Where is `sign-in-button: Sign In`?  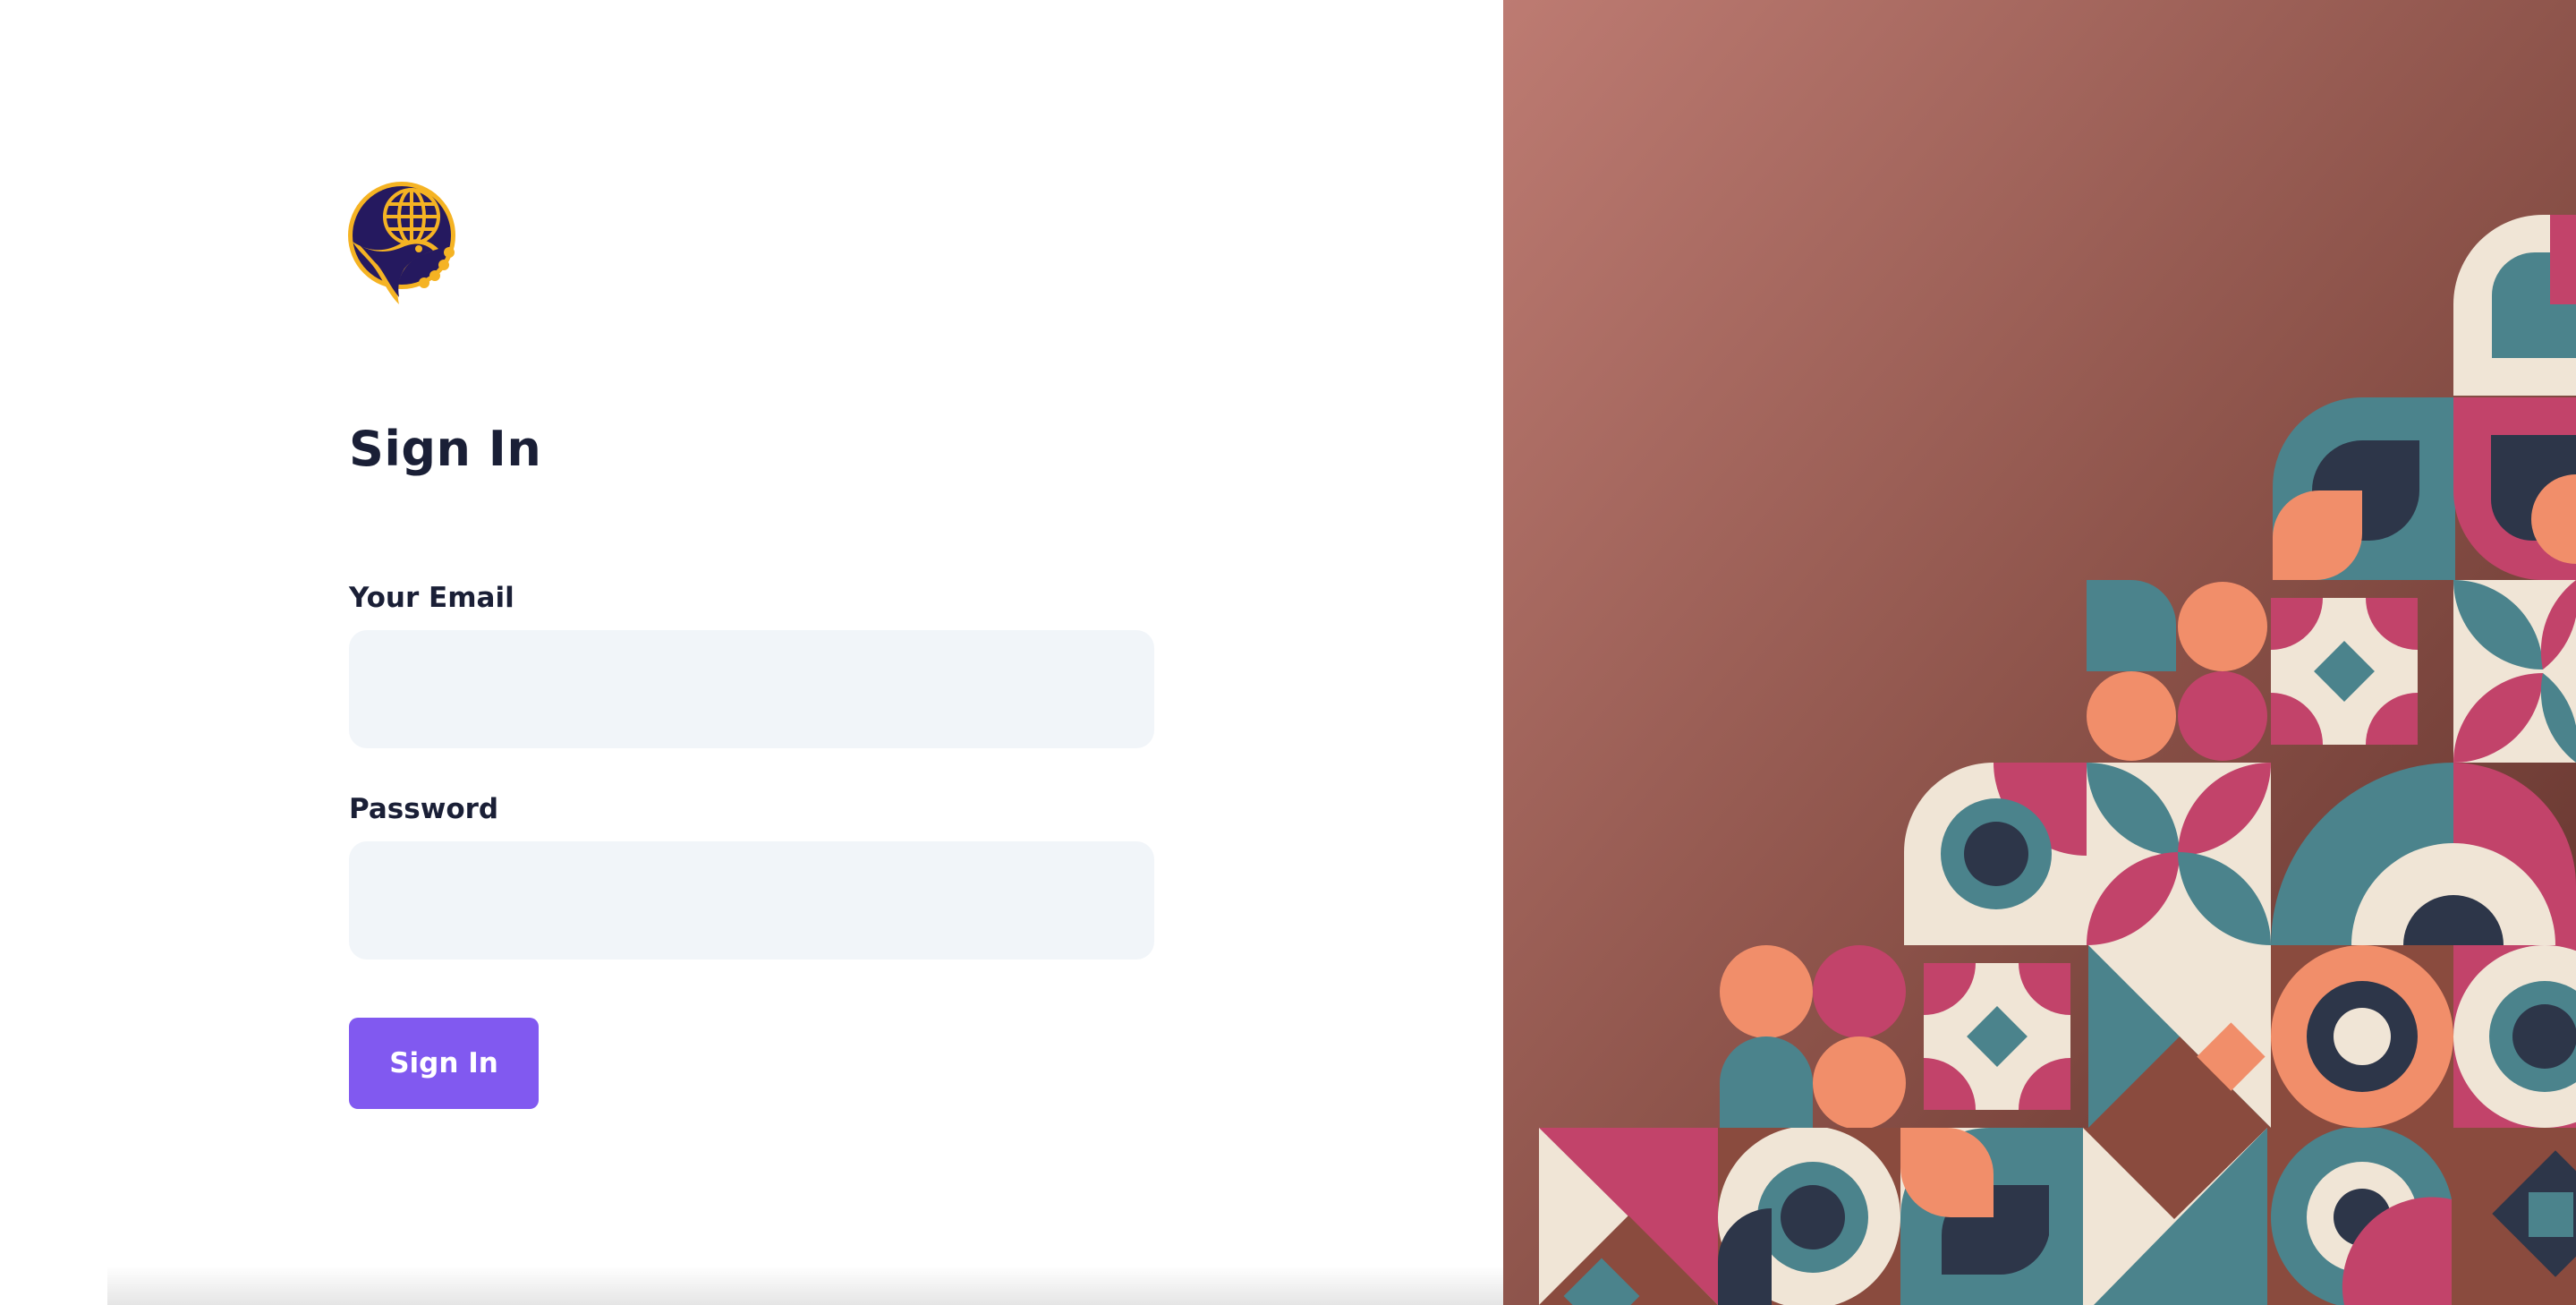 sign-in-button: Sign In is located at coordinates (444, 1063).